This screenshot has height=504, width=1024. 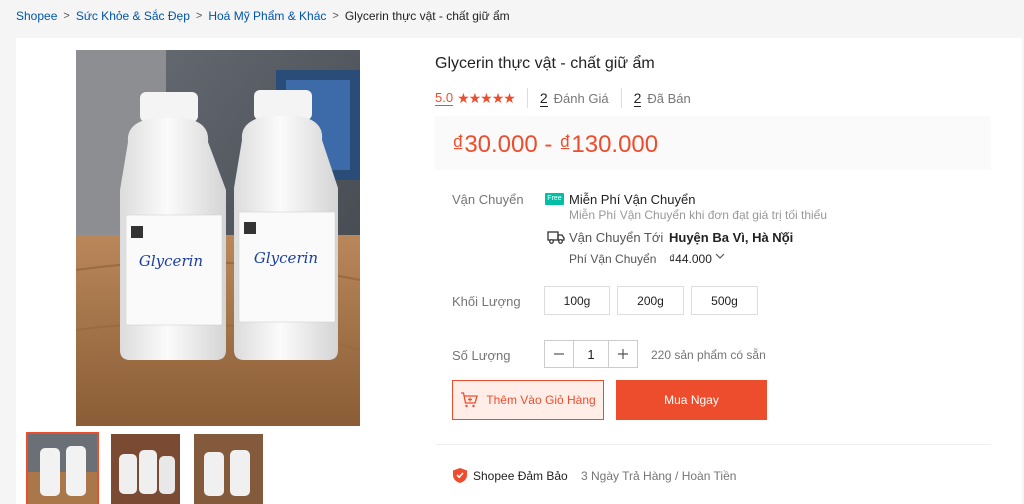 I want to click on sold-label: Đã Bán, so click(x=669, y=98).